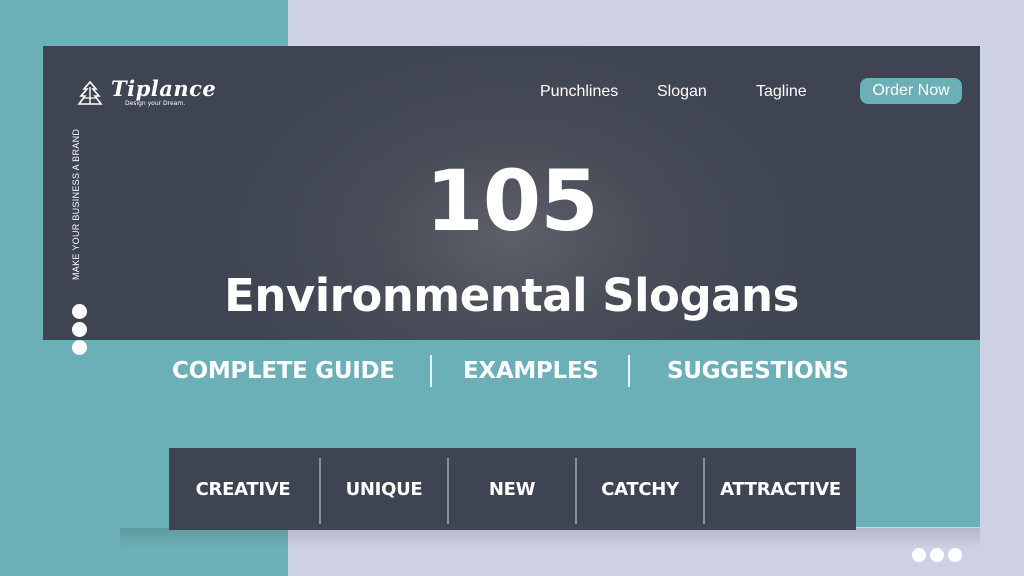 The image size is (1024, 576). I want to click on feature-unique: UNIQUE, so click(384, 489).